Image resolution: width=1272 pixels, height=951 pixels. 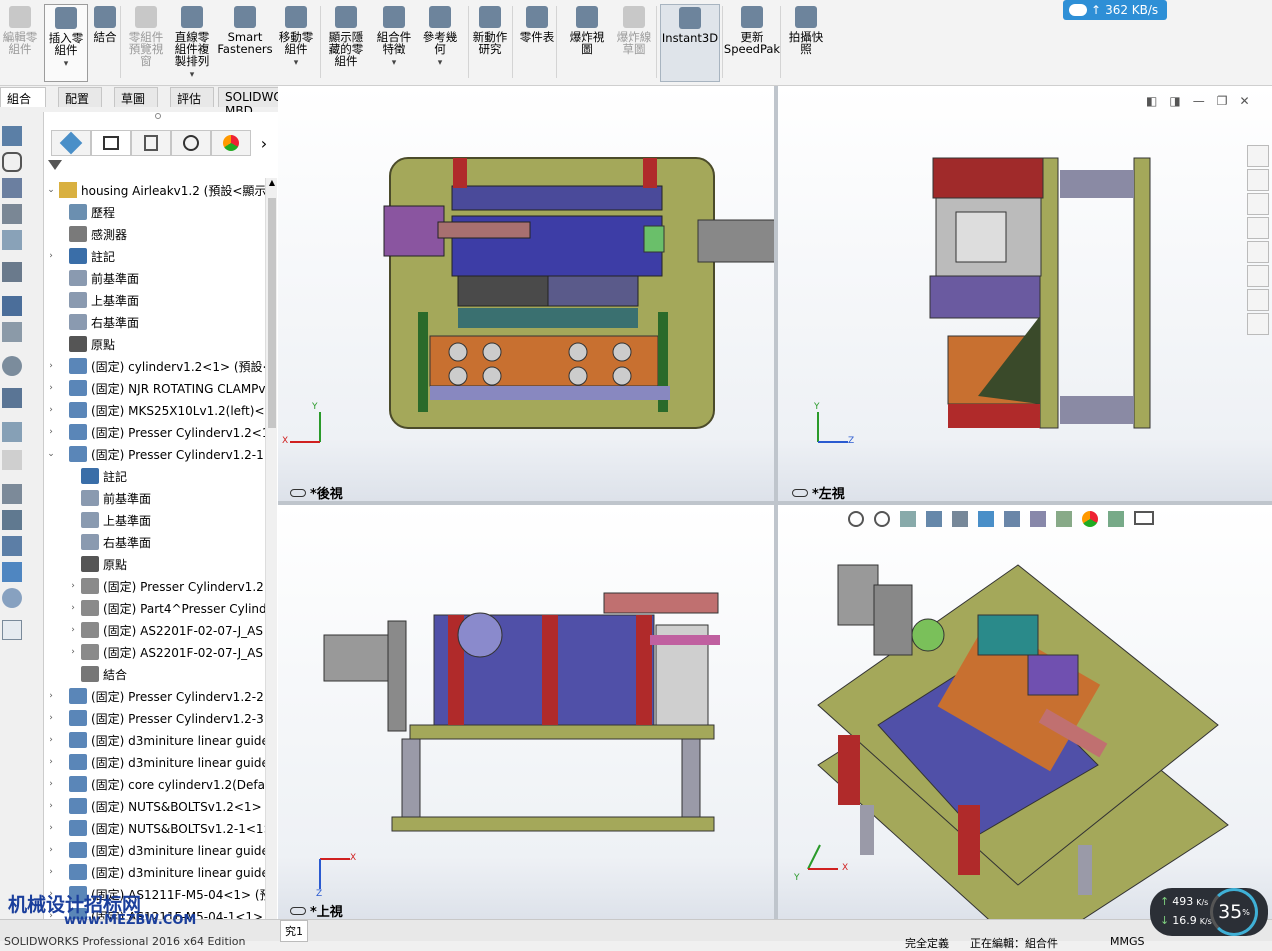 I want to click on bom-button: 零件表, so click(x=537, y=43).